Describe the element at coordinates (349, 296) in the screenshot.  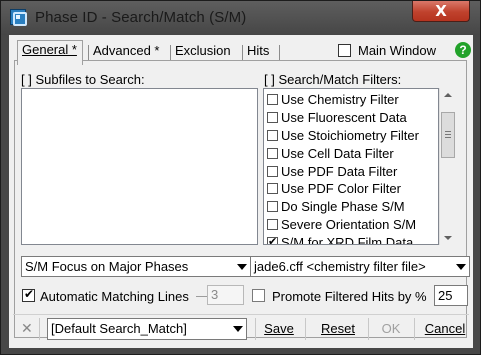
I see `promote-hits-label: Promote Filtered Hits by %` at that location.